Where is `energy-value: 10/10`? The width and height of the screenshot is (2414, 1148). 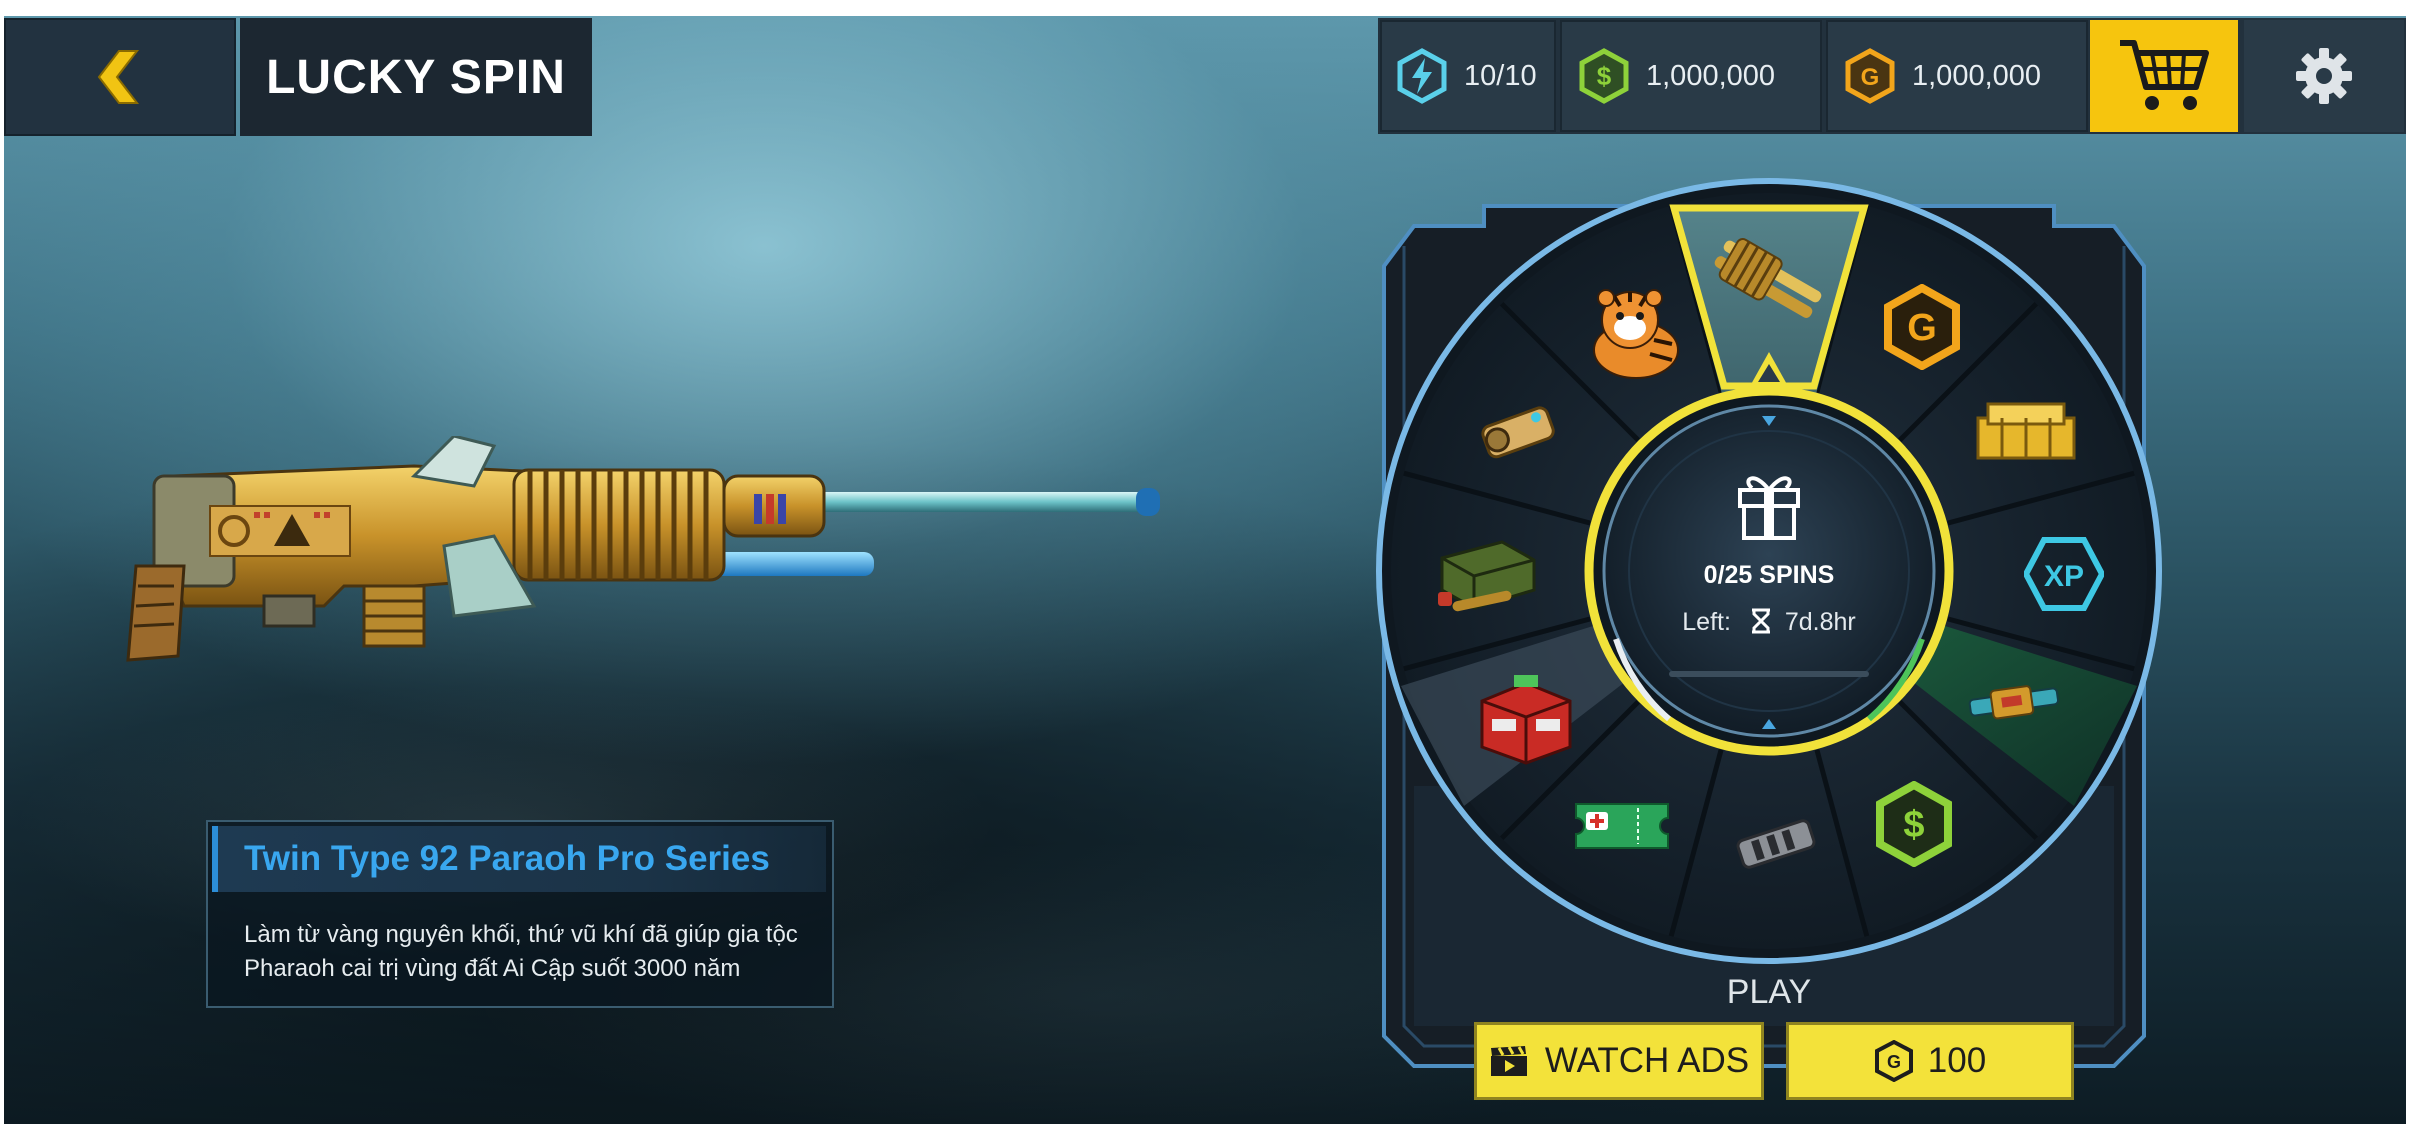
energy-value: 10/10 is located at coordinates (1500, 75).